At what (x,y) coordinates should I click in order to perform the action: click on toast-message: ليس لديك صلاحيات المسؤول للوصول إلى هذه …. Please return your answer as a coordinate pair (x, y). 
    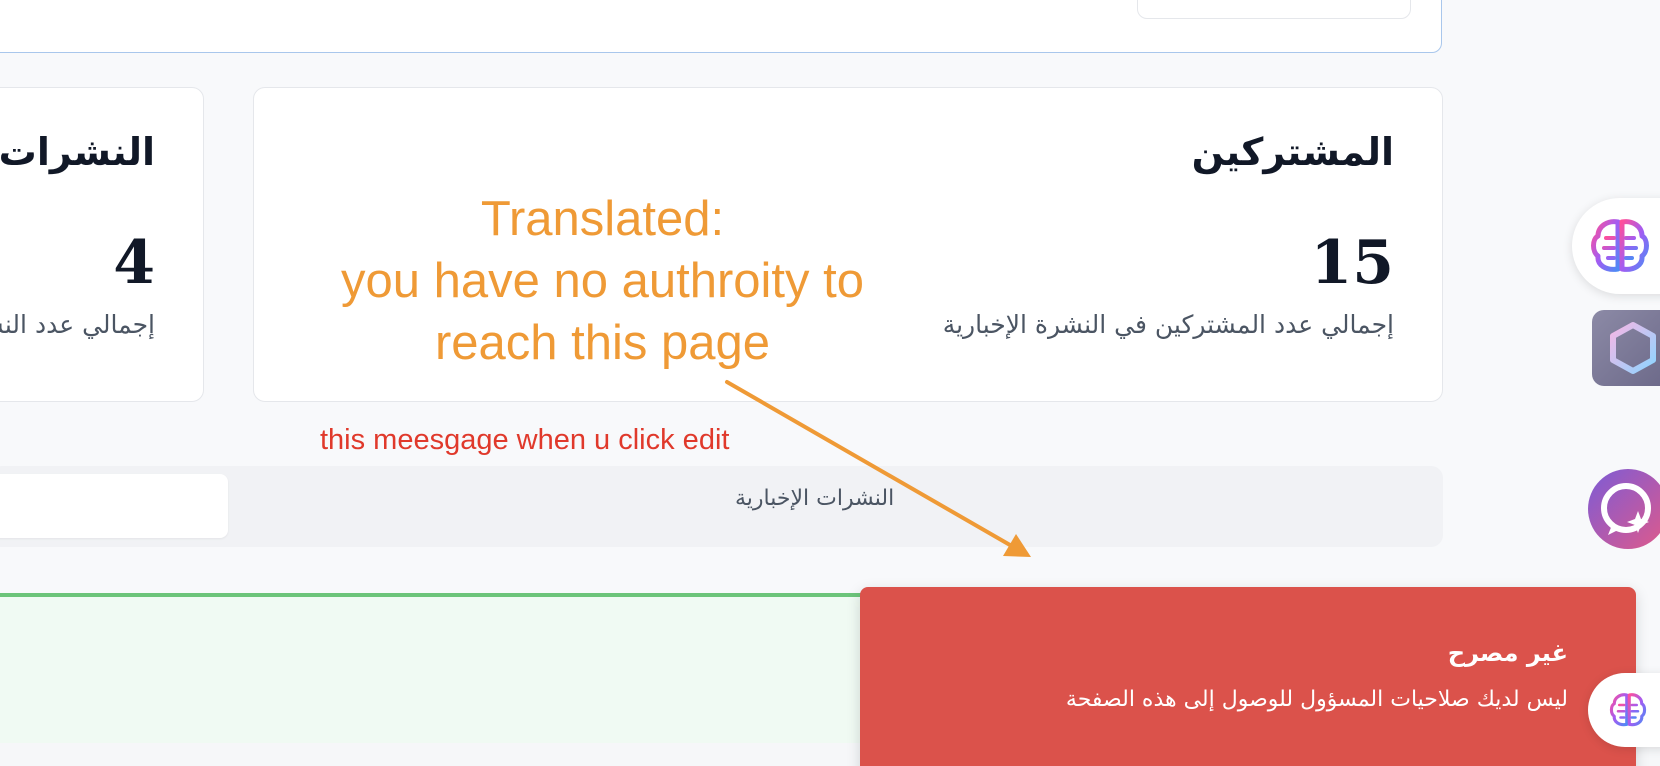
    Looking at the image, I should click on (1316, 699).